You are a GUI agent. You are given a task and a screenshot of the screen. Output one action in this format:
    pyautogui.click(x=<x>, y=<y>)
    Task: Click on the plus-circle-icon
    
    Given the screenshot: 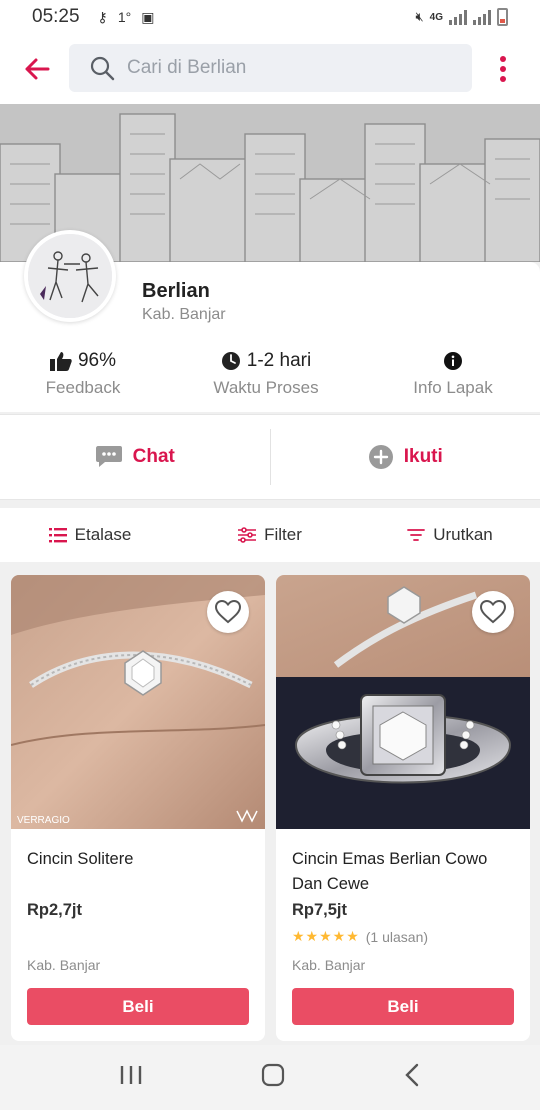 What is the action you would take?
    pyautogui.click(x=380, y=457)
    